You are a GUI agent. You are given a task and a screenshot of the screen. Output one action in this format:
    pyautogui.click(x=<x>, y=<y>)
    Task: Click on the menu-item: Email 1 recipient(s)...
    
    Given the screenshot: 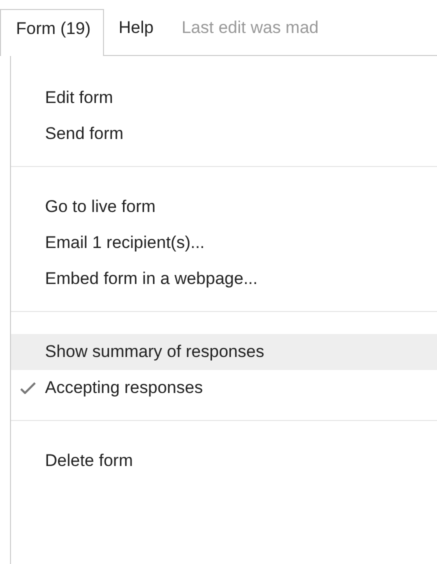 What is the action you would take?
    pyautogui.click(x=224, y=243)
    